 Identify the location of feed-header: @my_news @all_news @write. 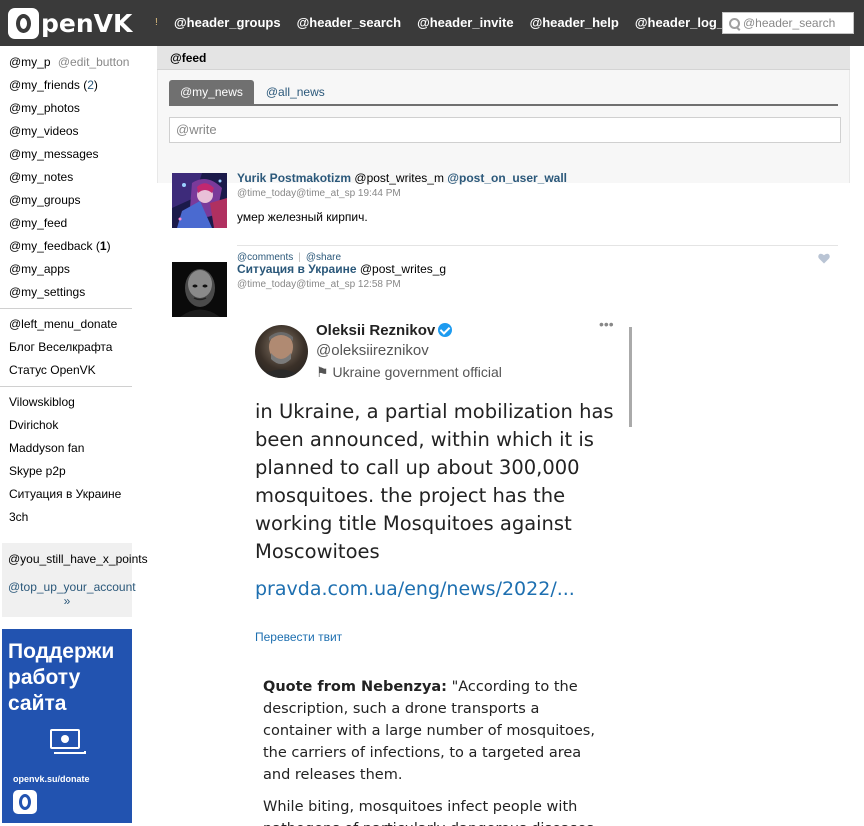
(503, 126).